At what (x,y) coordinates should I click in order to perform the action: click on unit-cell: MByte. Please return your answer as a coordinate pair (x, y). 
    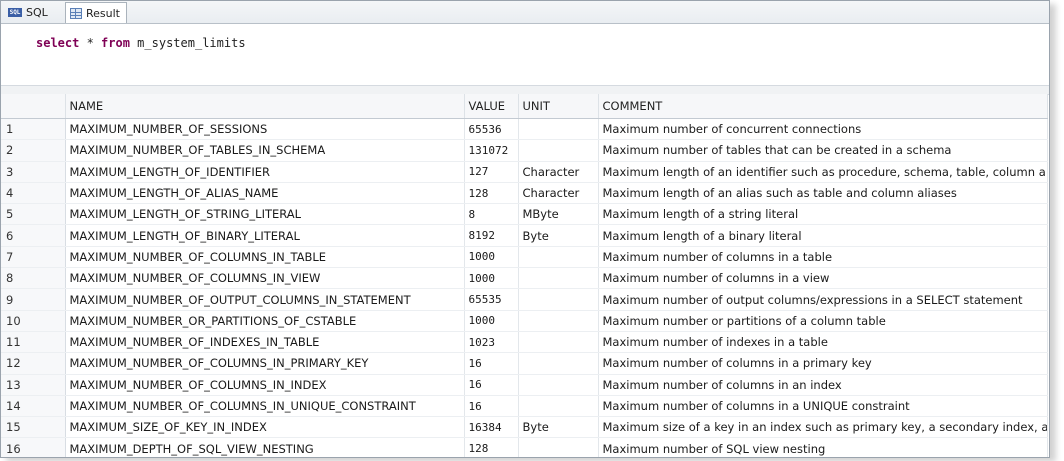
    Looking at the image, I should click on (558, 214).